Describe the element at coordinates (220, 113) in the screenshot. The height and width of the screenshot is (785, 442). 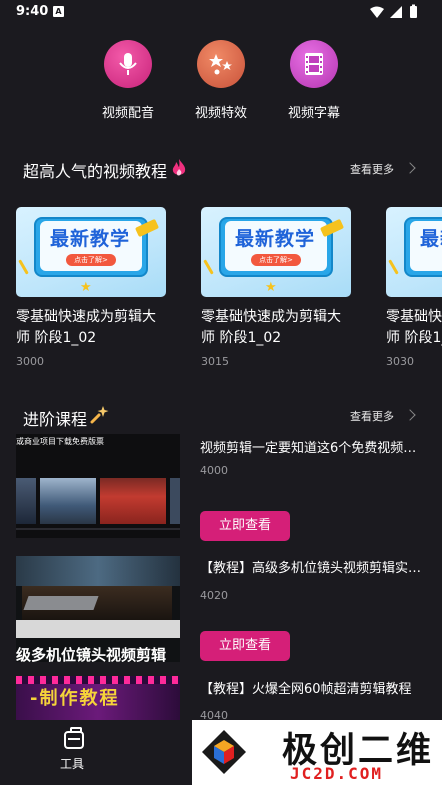
I see `tool-label: 视频特效` at that location.